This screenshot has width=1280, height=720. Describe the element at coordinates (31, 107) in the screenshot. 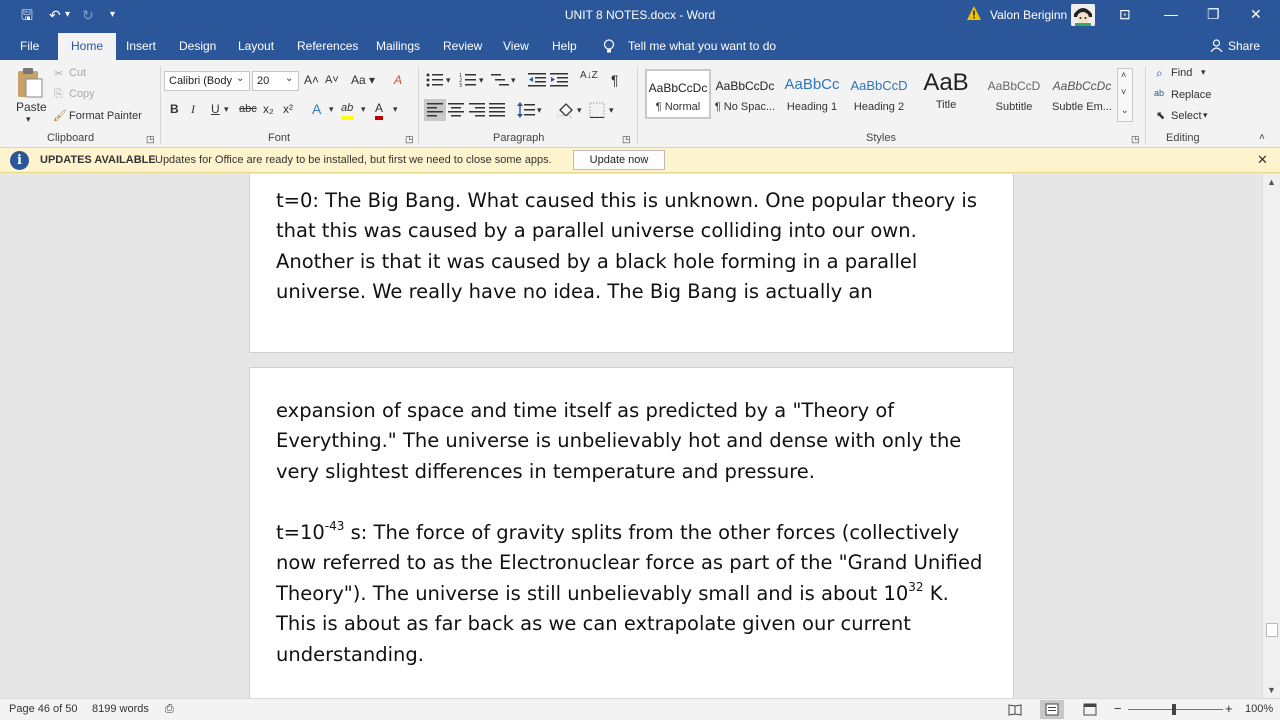

I see `paste-button: Paste` at that location.